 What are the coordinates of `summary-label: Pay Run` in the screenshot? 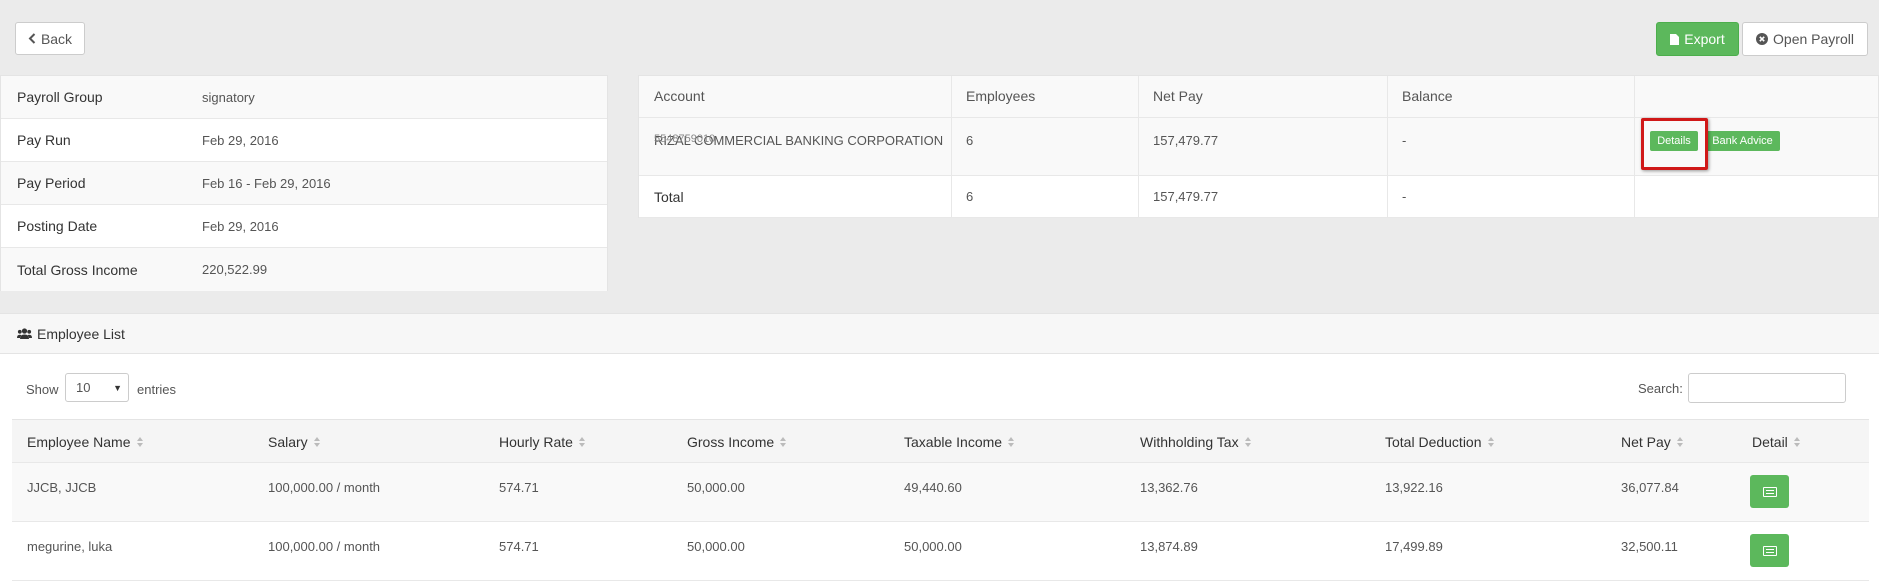 It's located at (44, 140).